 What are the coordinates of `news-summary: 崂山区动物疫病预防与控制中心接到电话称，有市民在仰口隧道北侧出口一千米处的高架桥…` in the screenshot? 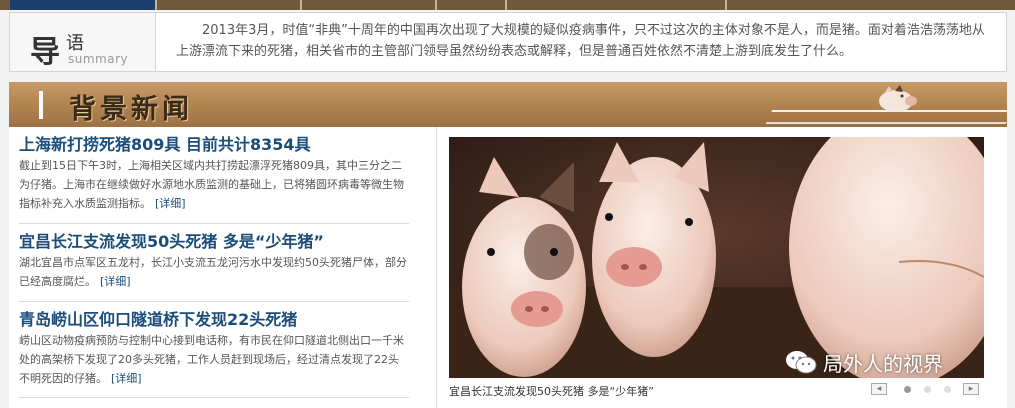 It's located at (214, 359).